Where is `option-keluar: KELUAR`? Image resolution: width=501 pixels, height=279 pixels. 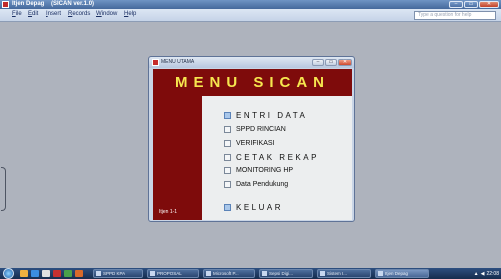 option-keluar: KELUAR is located at coordinates (253, 207).